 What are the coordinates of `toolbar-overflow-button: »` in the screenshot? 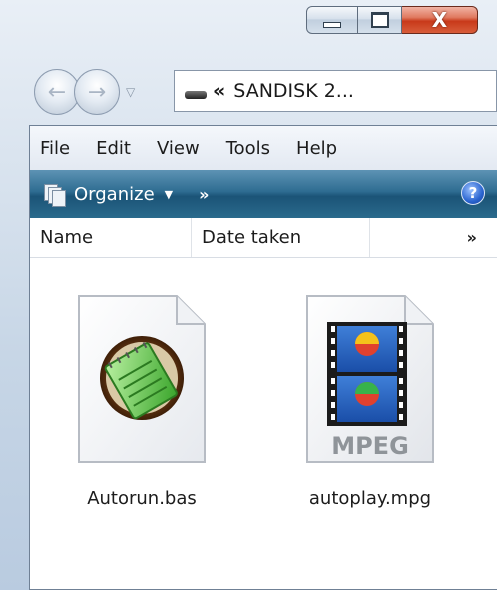 It's located at (204, 194).